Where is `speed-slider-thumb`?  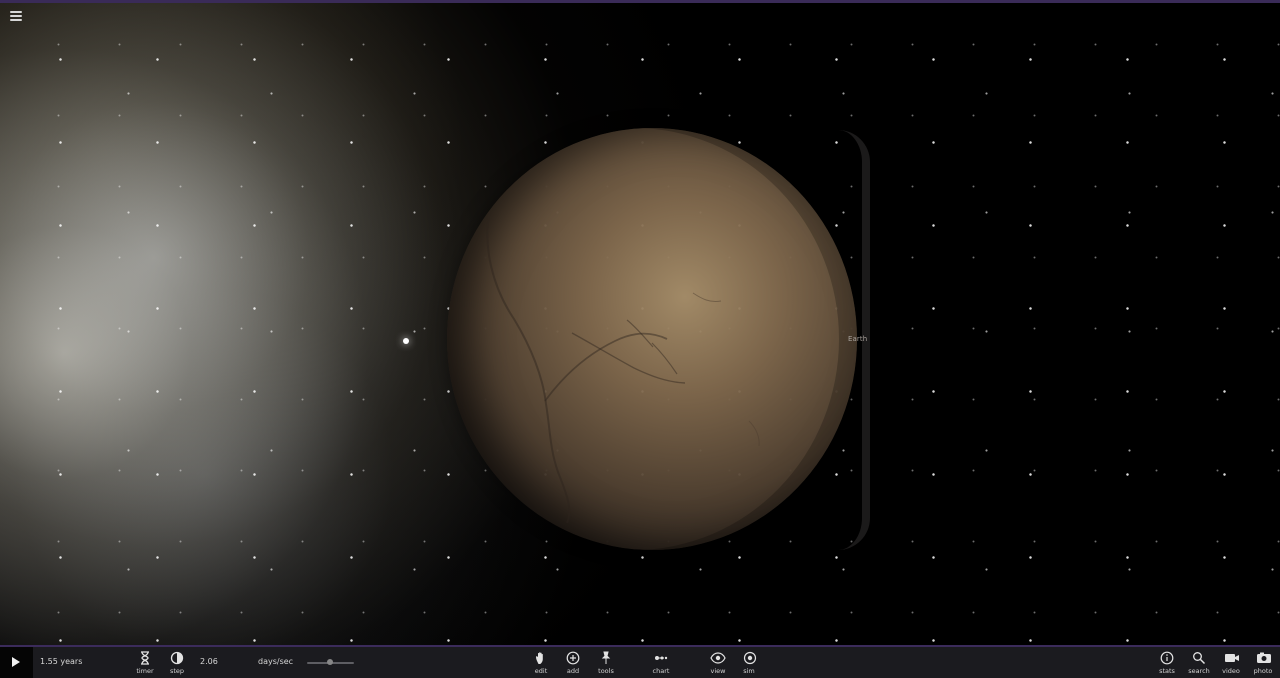 speed-slider-thumb is located at coordinates (330, 662).